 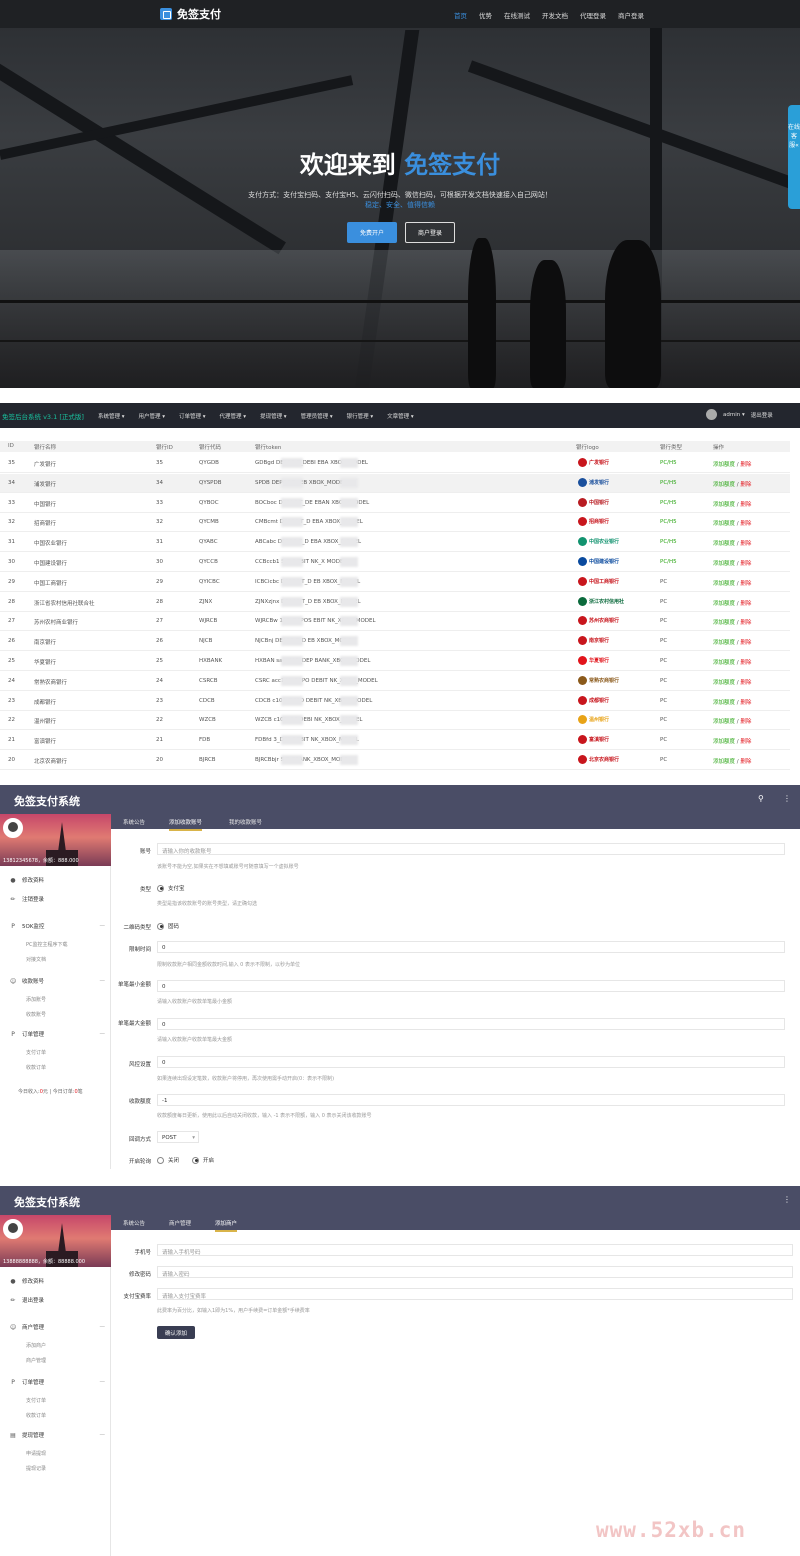 I want to click on sidebar-sub-docs: 对接文档, so click(x=36, y=959).